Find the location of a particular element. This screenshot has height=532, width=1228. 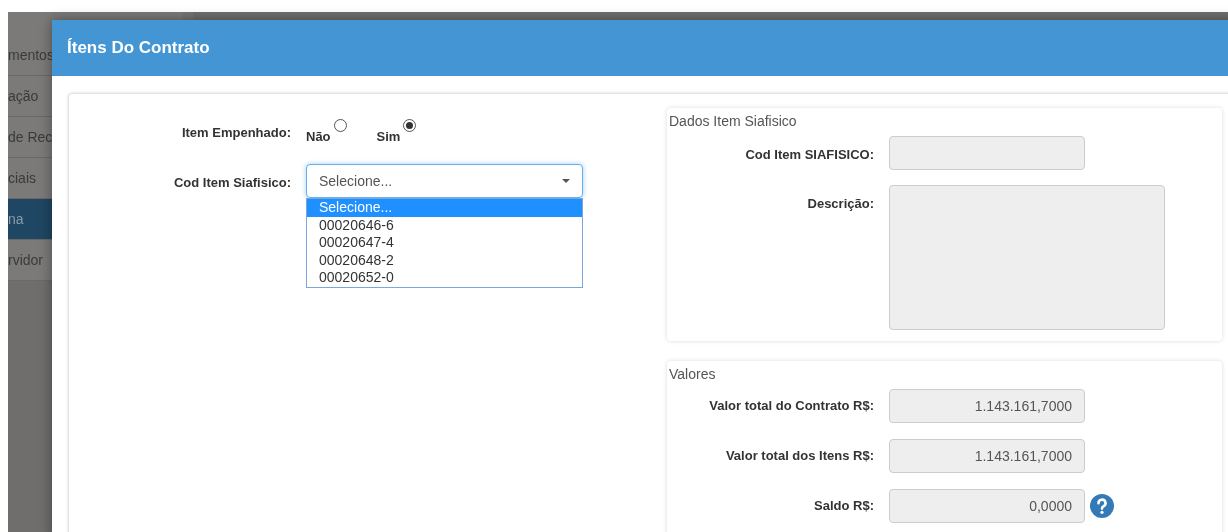

field-label: Cod Item Siafisico: is located at coordinates (231, 183).